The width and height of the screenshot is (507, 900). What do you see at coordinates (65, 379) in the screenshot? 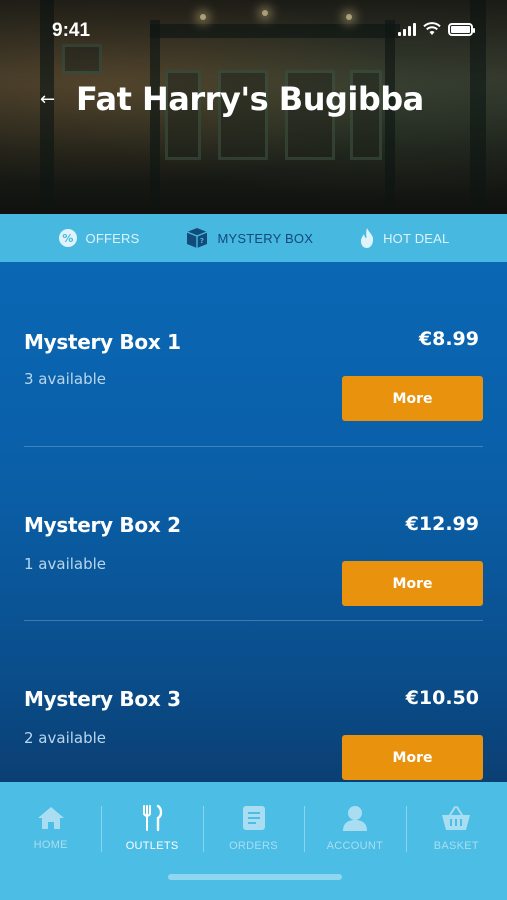
I see `item-availability: 3 available` at bounding box center [65, 379].